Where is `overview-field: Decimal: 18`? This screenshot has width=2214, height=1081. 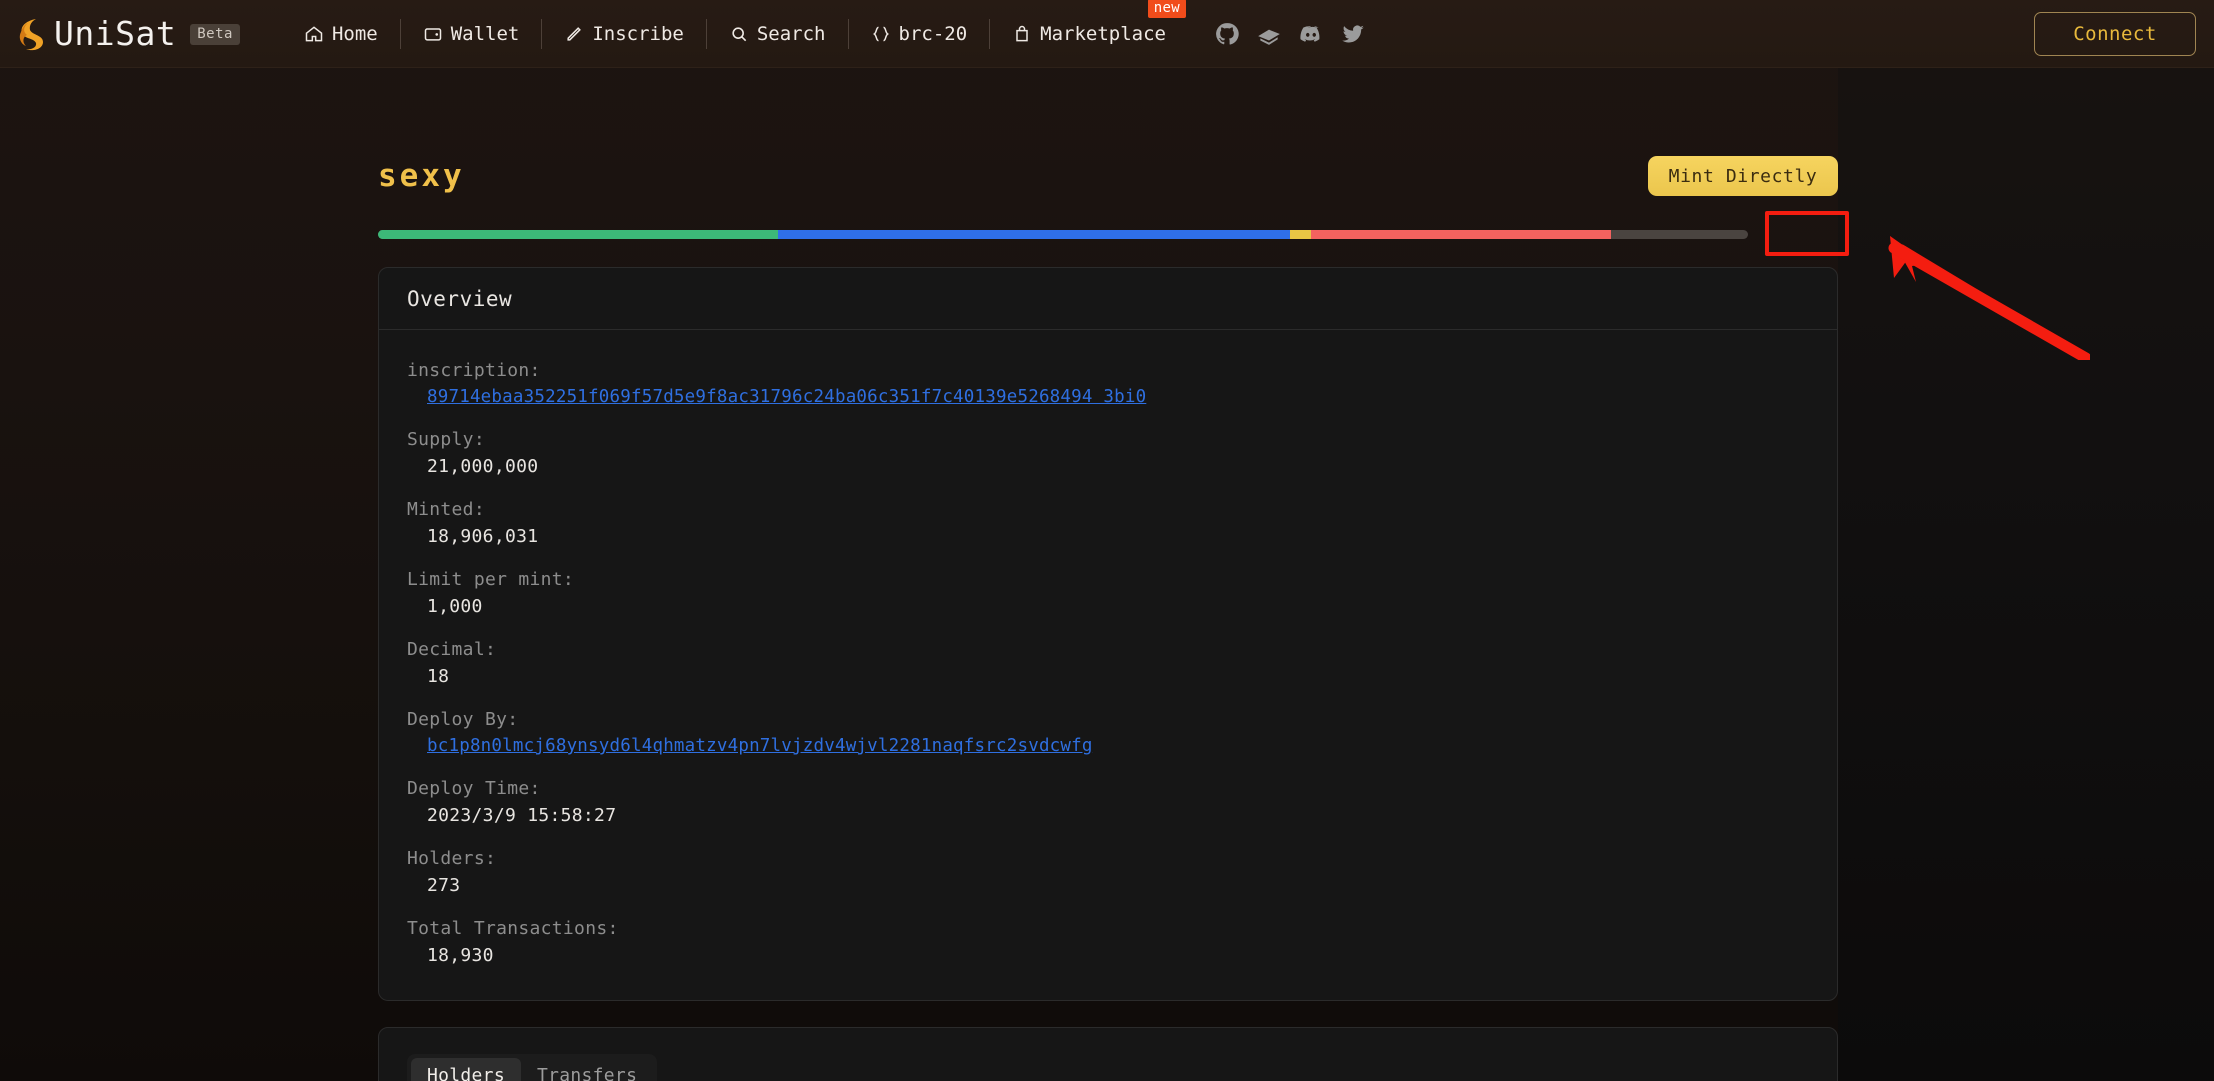 overview-field: Decimal: 18 is located at coordinates (1108, 663).